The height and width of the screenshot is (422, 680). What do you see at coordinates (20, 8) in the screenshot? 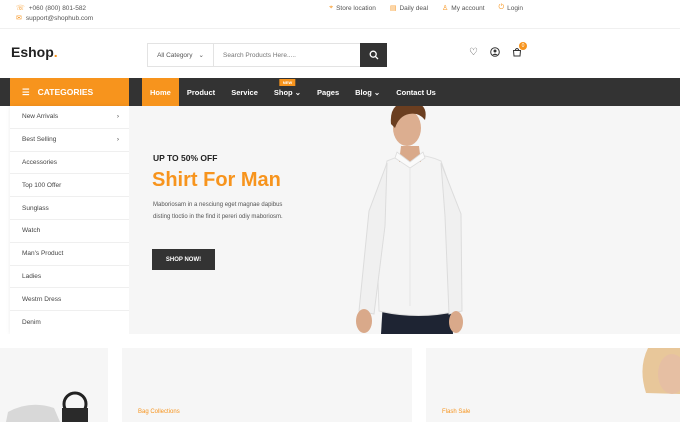
I see `headset-icon: ☏` at bounding box center [20, 8].